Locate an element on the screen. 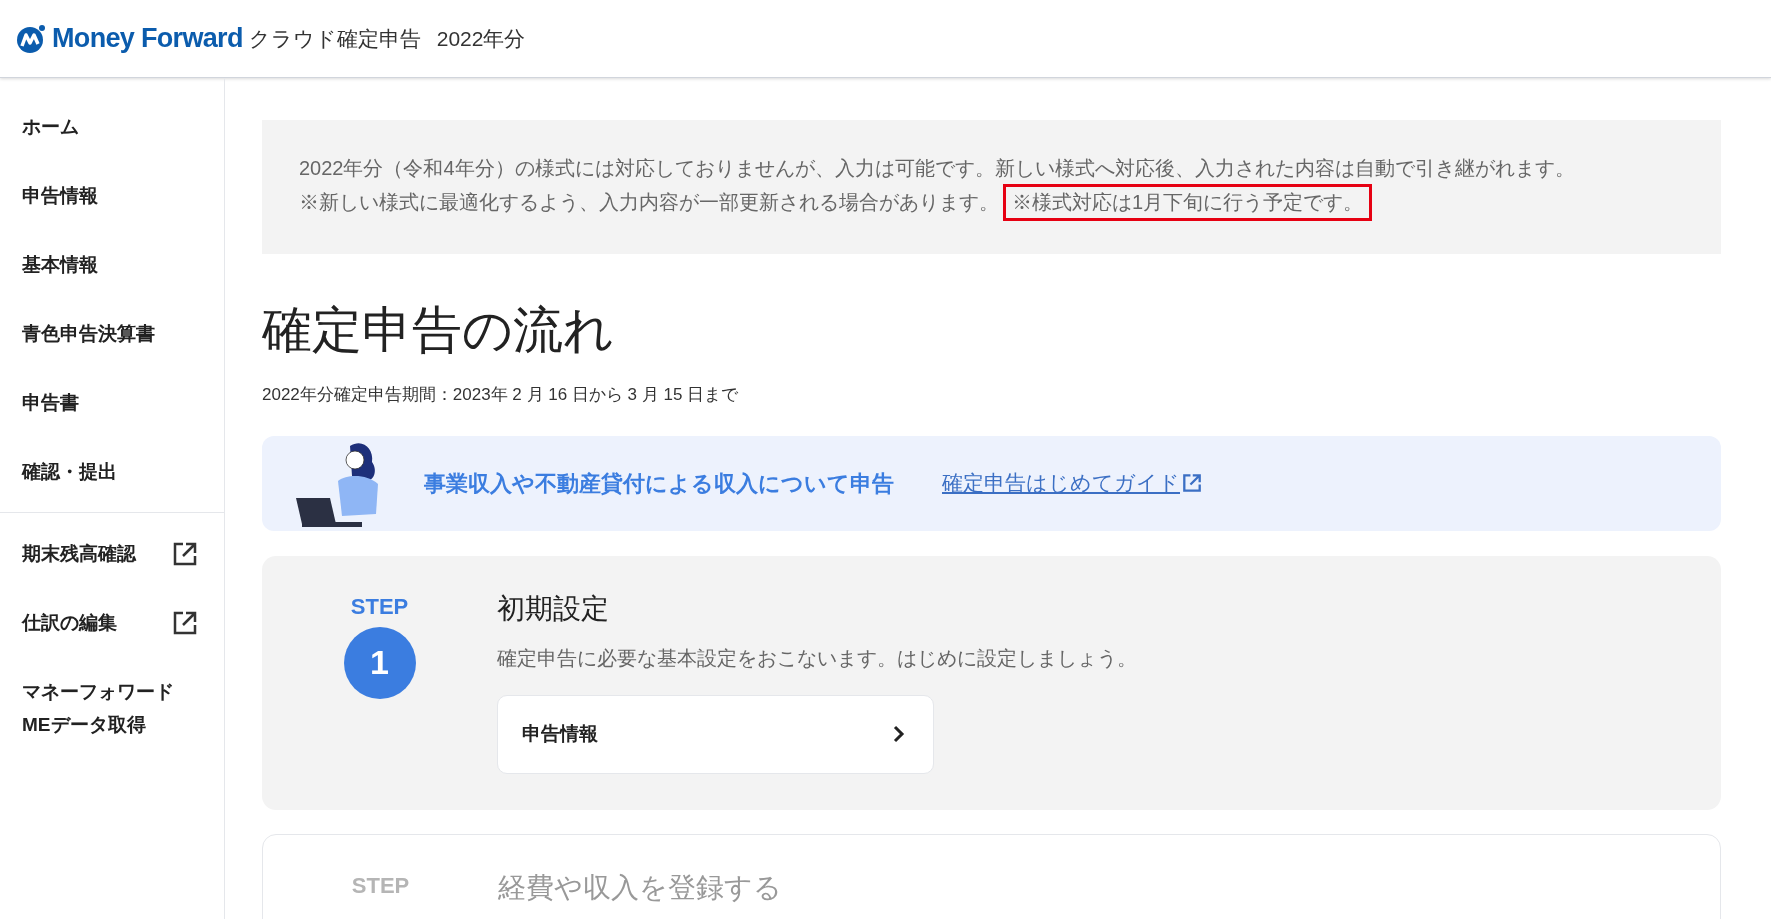  sidebar-item: 基本情報 is located at coordinates (112, 264).